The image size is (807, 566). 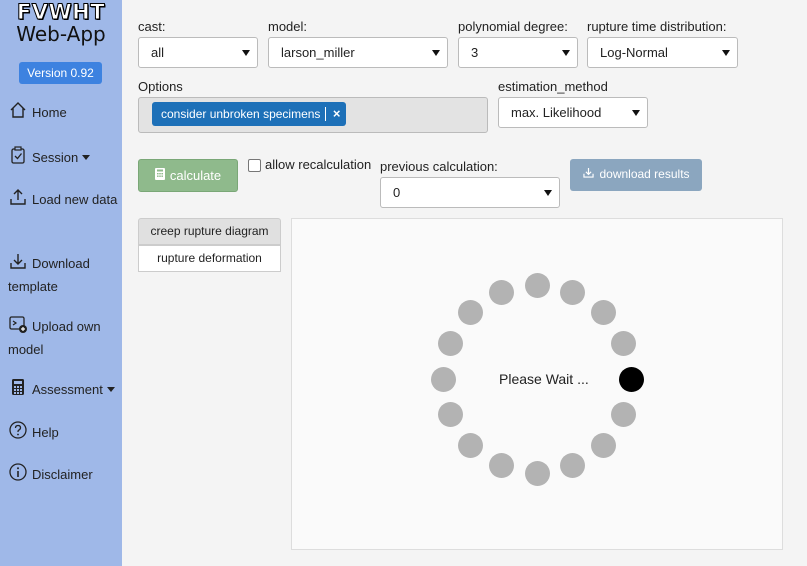 I want to click on info-circle-icon, so click(x=18, y=472).